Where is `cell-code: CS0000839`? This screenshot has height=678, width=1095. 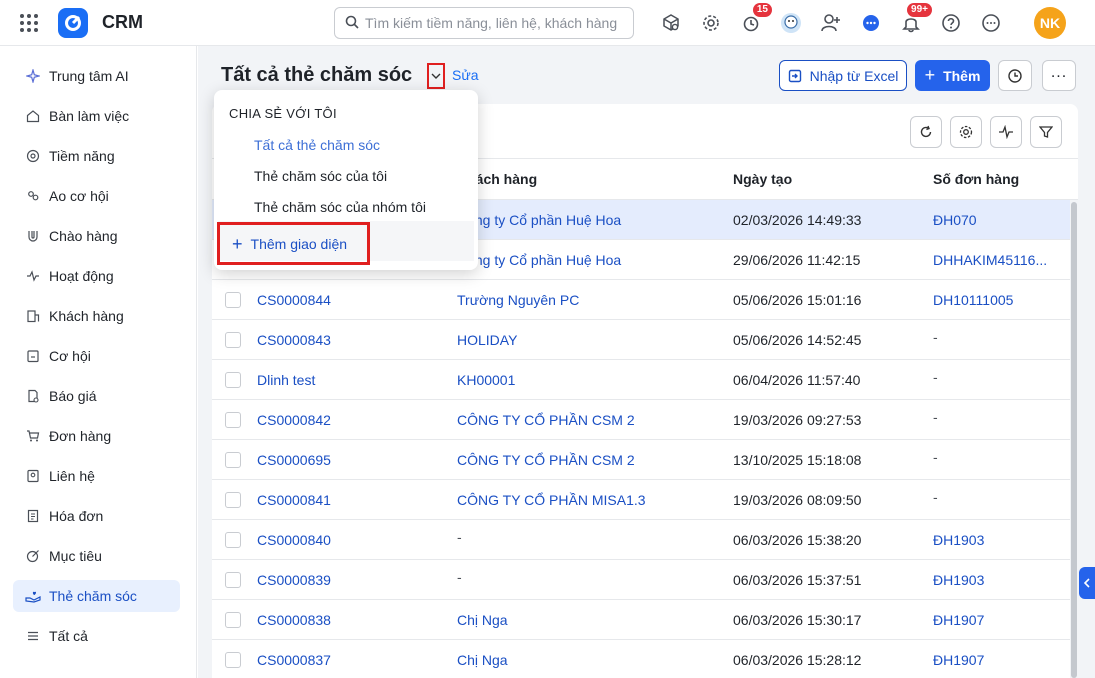
cell-code: CS0000839 is located at coordinates (347, 580).